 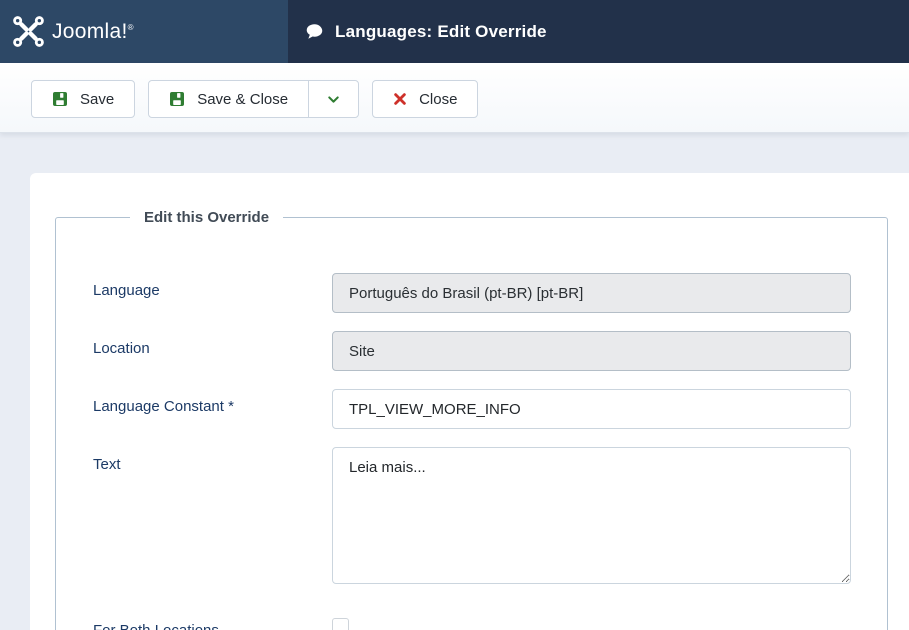 I want to click on save-close-button-group: Save & Close, so click(x=254, y=99).